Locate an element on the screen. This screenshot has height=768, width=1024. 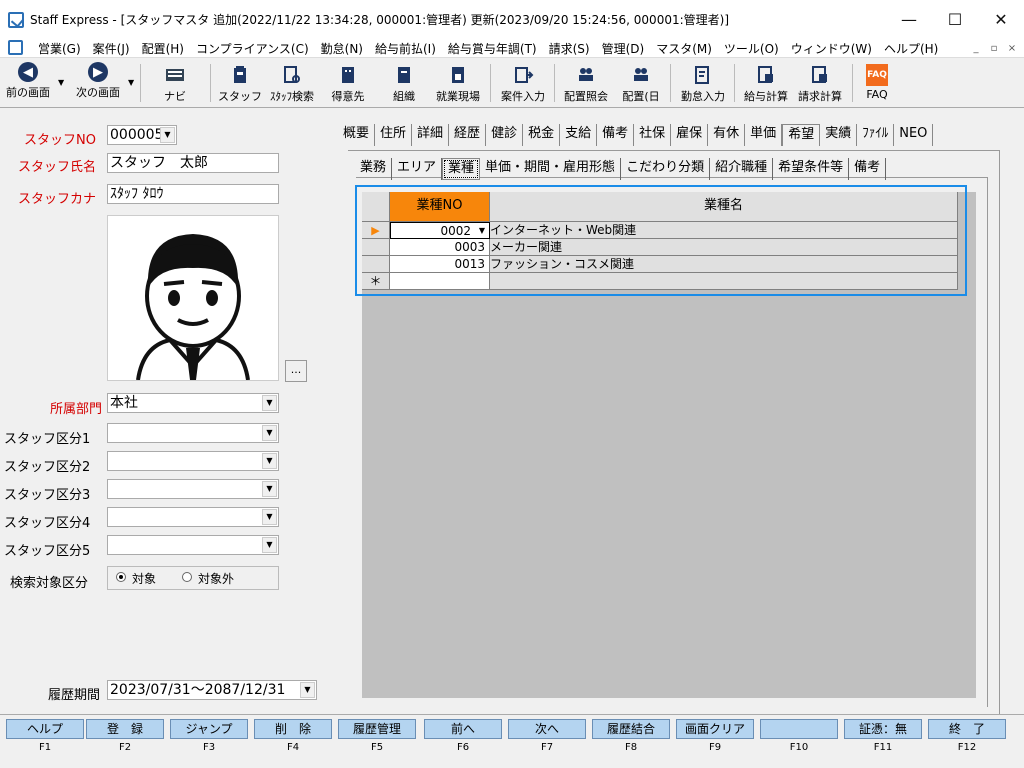
tab-sub-0: 業務 is located at coordinates (374, 169).